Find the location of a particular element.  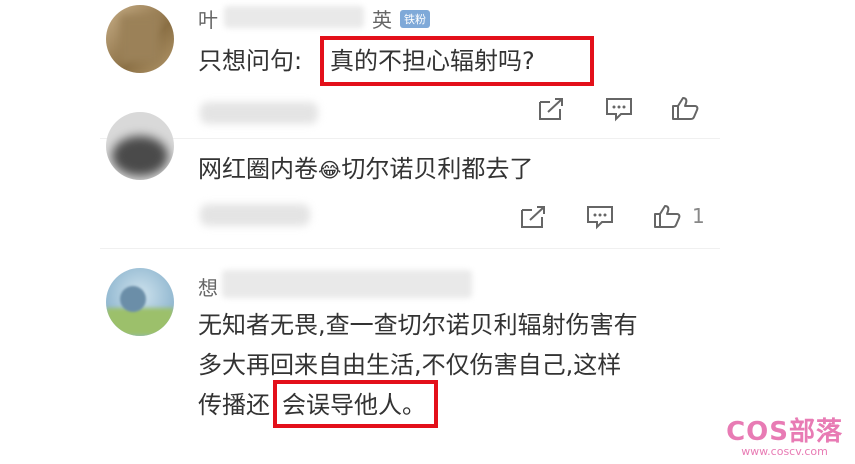

author-name-start: 想 is located at coordinates (208, 286).